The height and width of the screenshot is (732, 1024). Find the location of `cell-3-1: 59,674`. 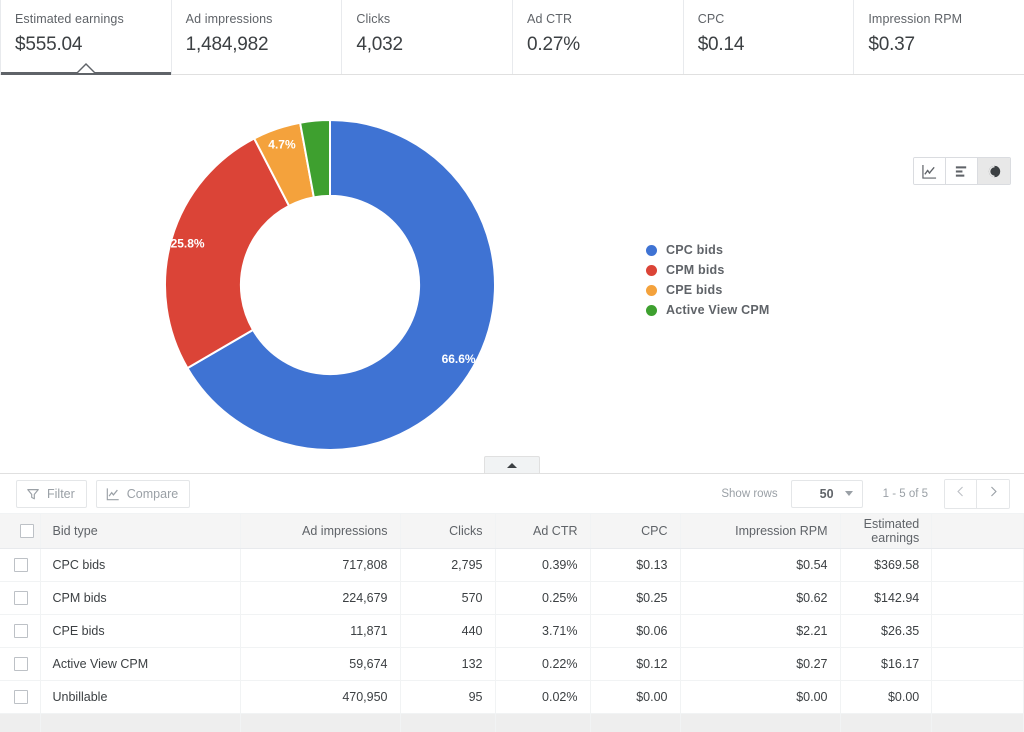

cell-3-1: 59,674 is located at coordinates (320, 664).